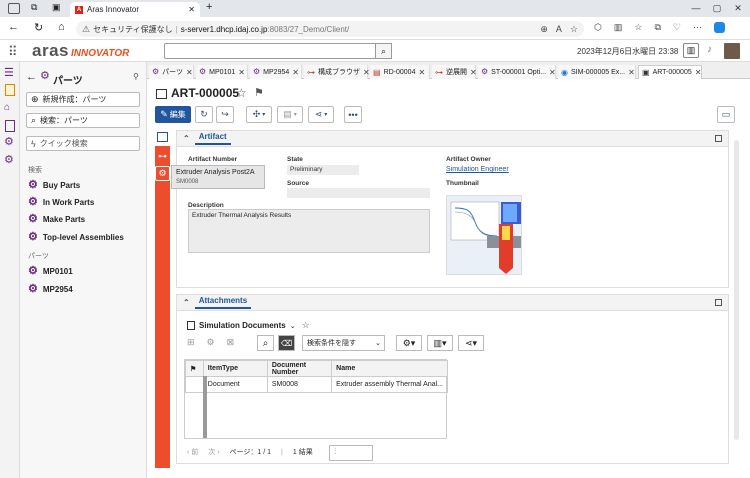  What do you see at coordinates (351, 453) in the screenshot?
I see `page-size-input: ⫶` at bounding box center [351, 453].